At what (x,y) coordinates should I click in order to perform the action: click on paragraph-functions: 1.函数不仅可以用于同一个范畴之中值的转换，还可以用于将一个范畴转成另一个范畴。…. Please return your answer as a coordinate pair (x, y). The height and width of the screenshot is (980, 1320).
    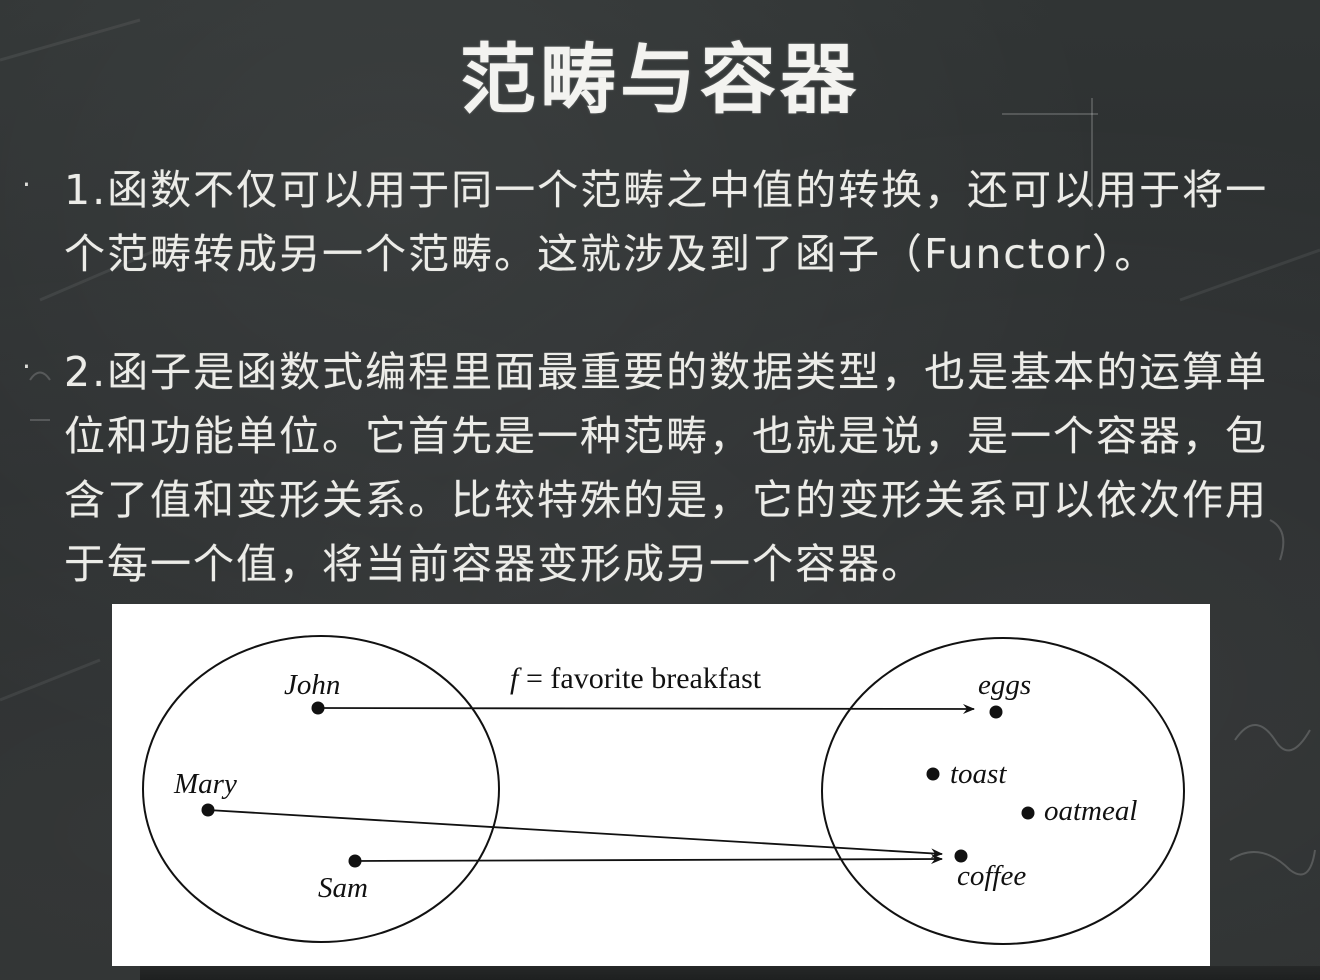
    Looking at the image, I should click on (666, 222).